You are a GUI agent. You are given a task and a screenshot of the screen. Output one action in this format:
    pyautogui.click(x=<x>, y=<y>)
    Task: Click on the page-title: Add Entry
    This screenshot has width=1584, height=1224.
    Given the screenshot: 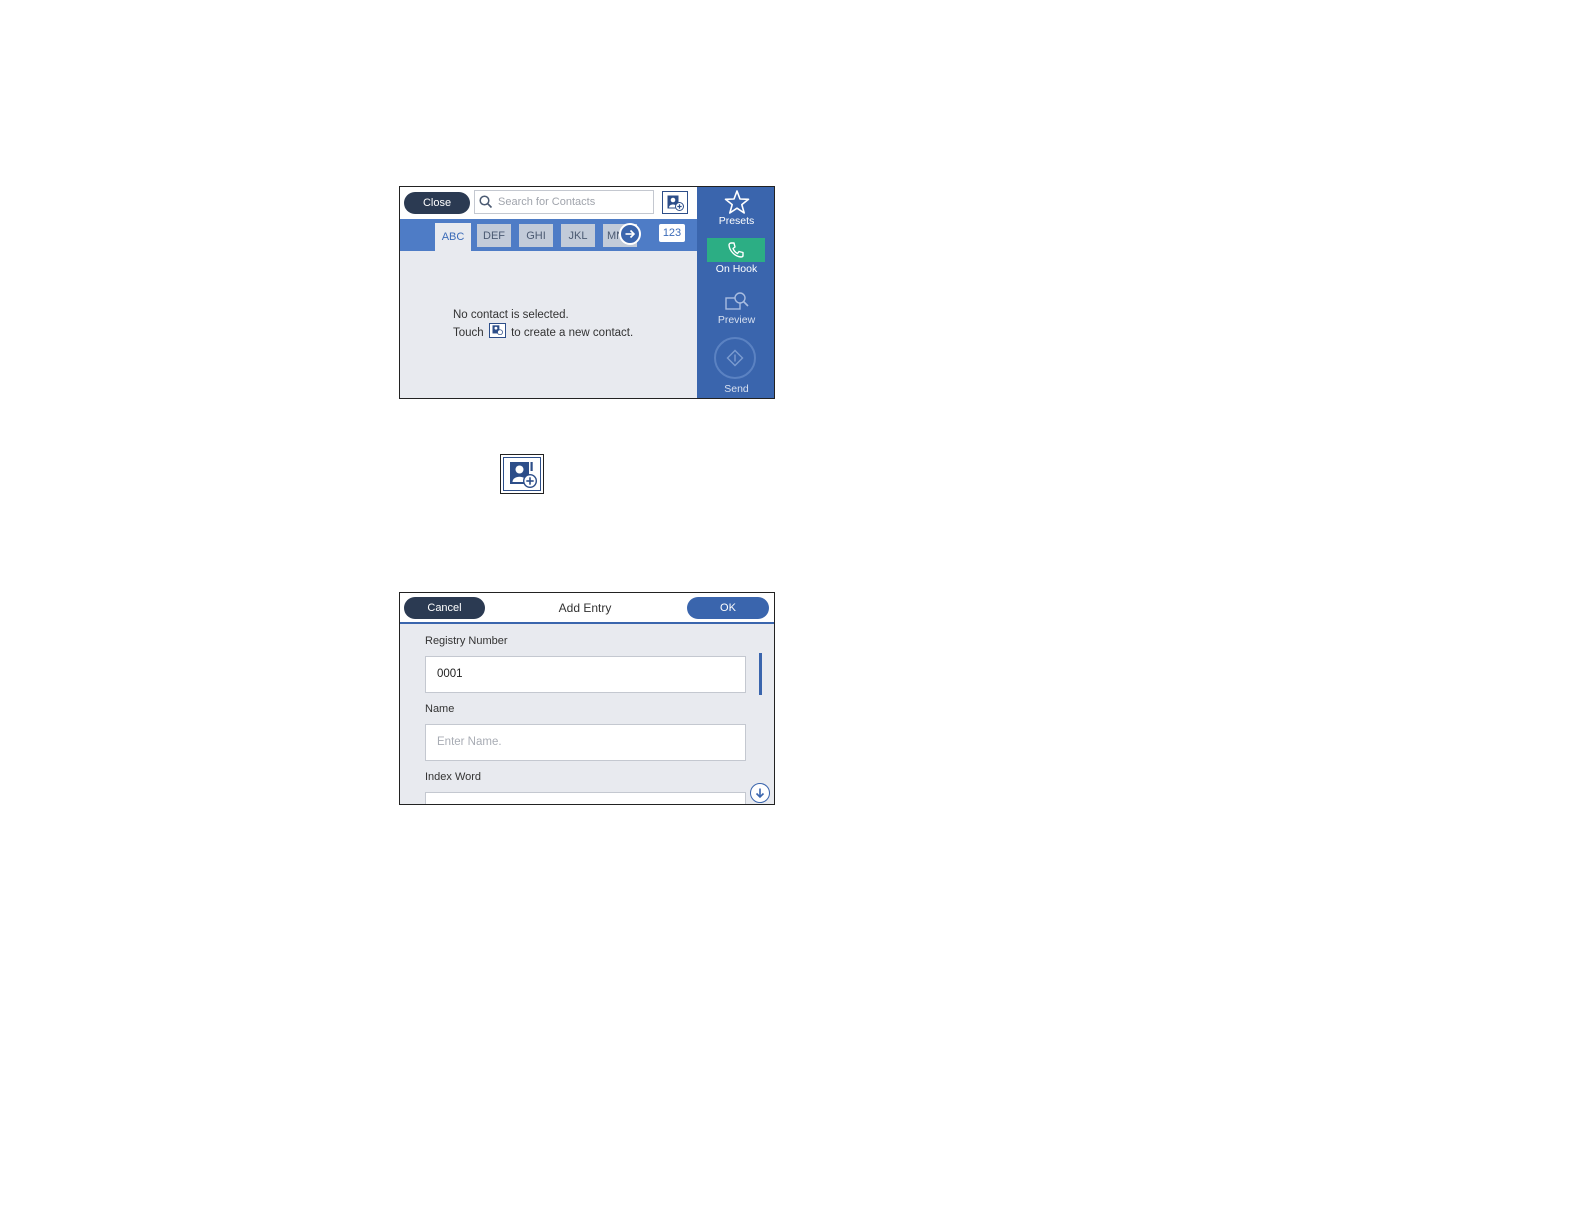 What is the action you would take?
    pyautogui.click(x=585, y=608)
    